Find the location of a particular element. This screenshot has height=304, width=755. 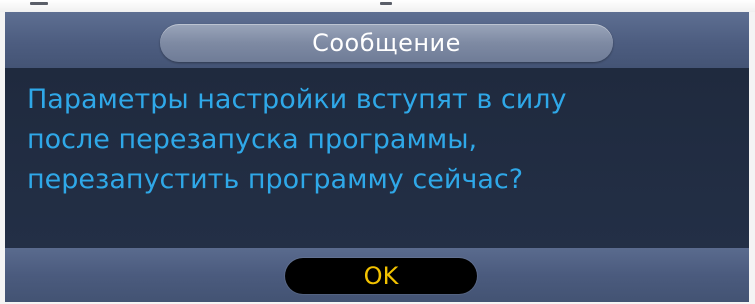

ok-button: OK is located at coordinates (381, 276).